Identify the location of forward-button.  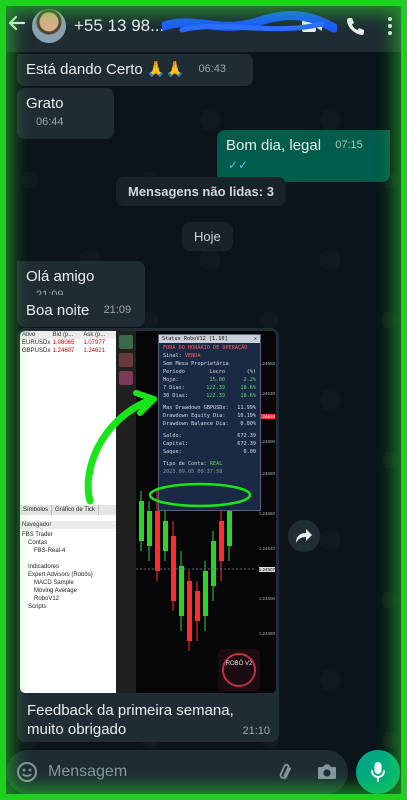
(304, 536).